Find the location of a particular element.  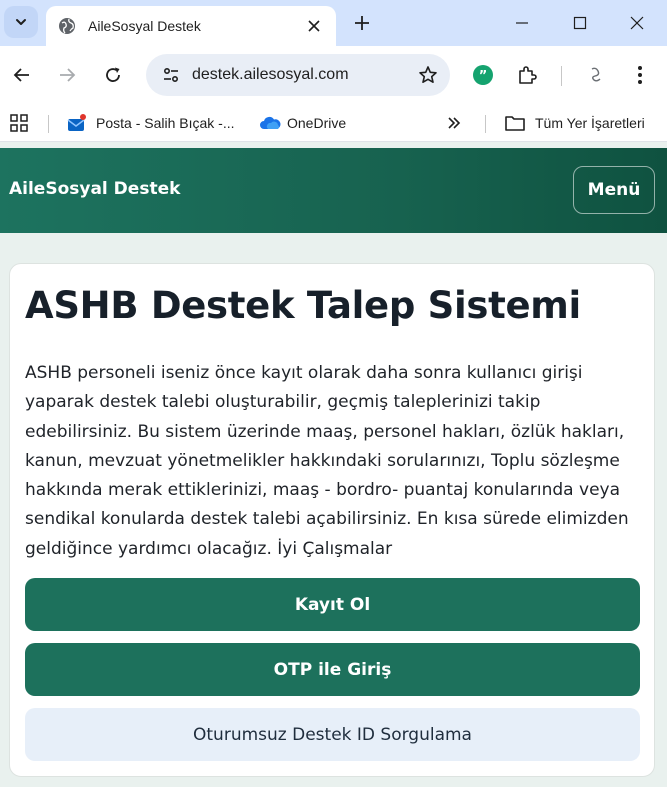

reload-icon is located at coordinates (113, 75).